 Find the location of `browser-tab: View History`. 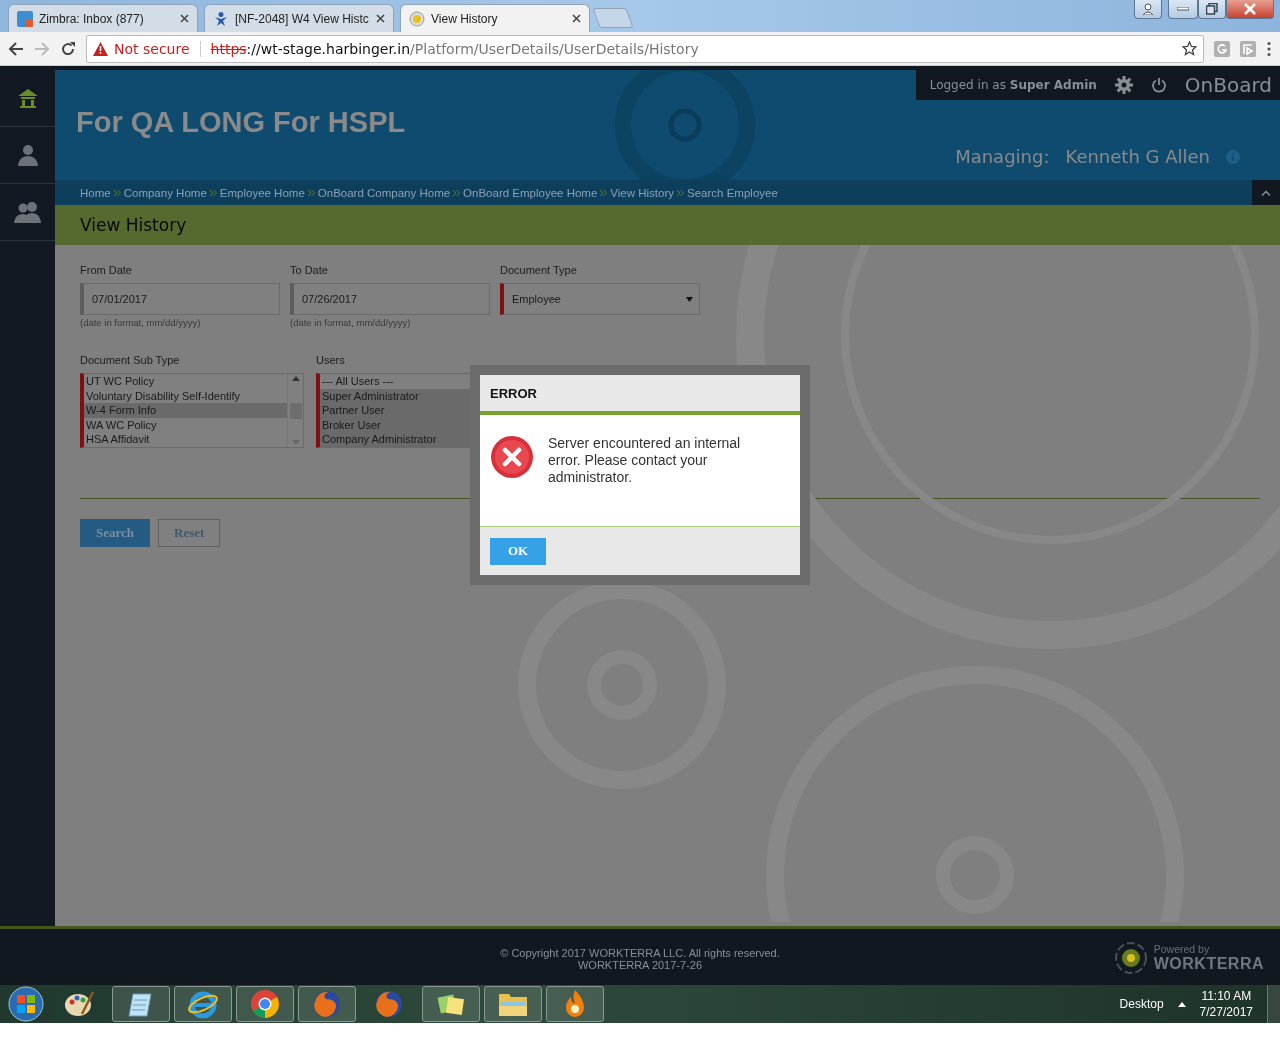

browser-tab: View History is located at coordinates (495, 18).